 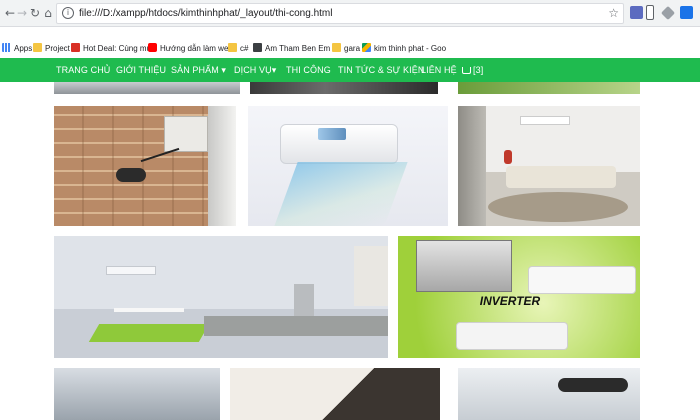 I want to click on gallery-photo-inverter: INVERTER, so click(x=519, y=297).